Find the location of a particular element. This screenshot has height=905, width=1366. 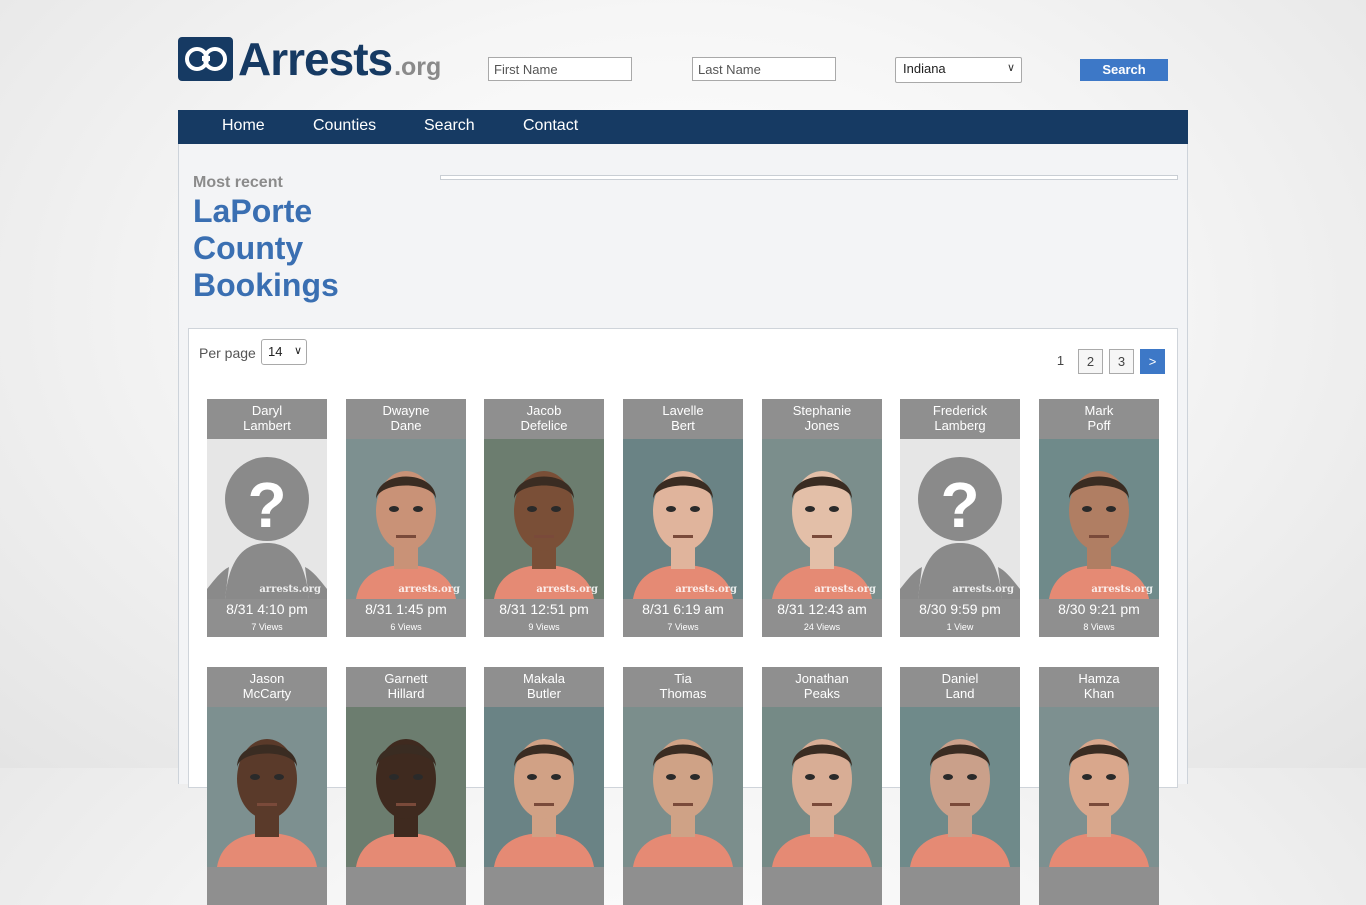

booking-name: Stephanie Jones is located at coordinates (822, 418).